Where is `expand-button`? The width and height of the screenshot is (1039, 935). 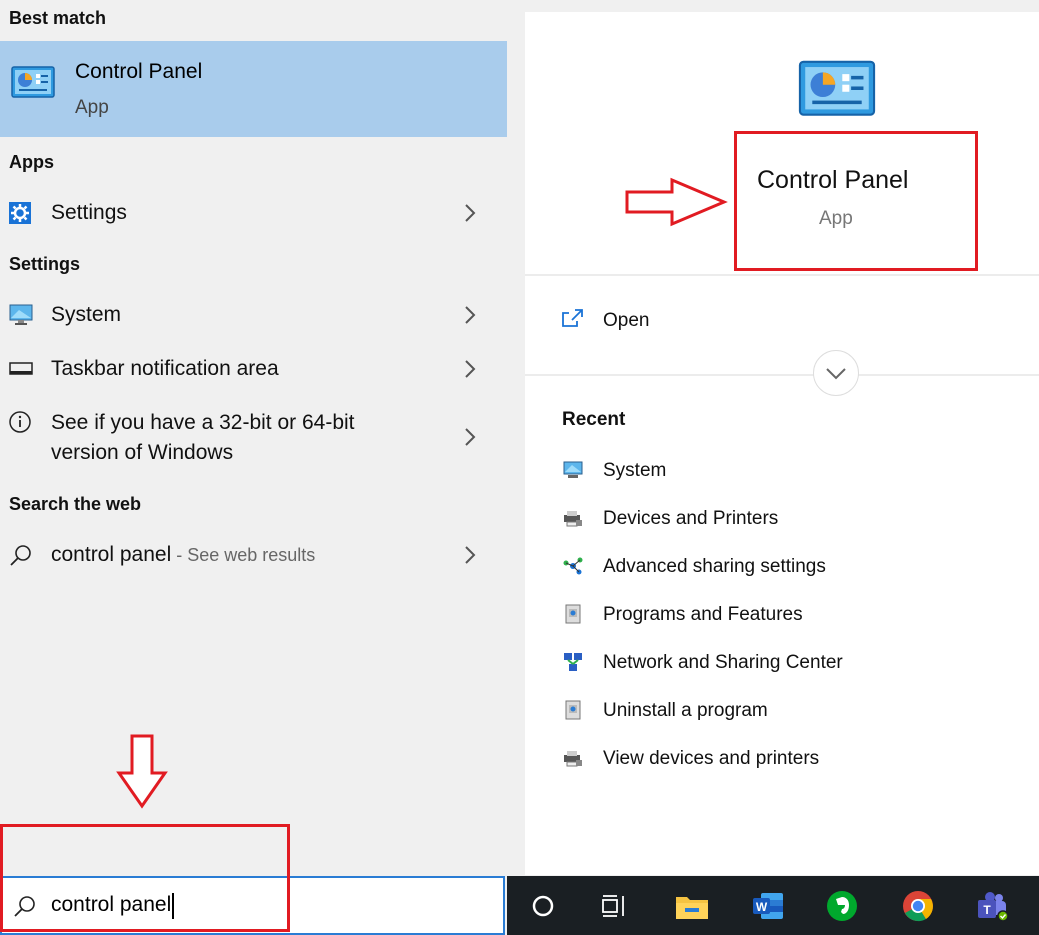 expand-button is located at coordinates (836, 373).